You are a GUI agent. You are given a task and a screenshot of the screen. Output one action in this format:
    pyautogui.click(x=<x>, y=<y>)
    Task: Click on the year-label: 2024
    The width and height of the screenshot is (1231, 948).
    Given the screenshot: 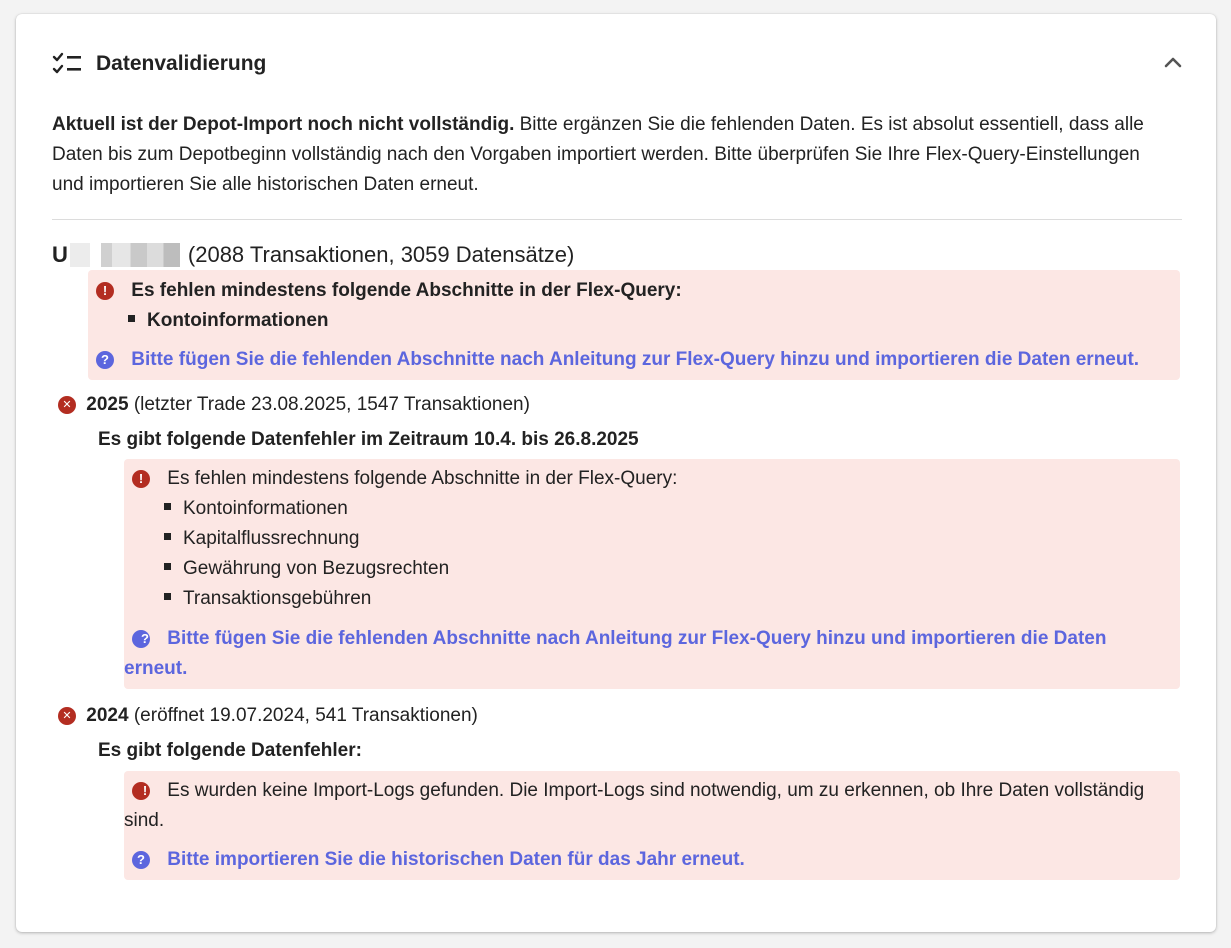 What is the action you would take?
    pyautogui.click(x=107, y=715)
    